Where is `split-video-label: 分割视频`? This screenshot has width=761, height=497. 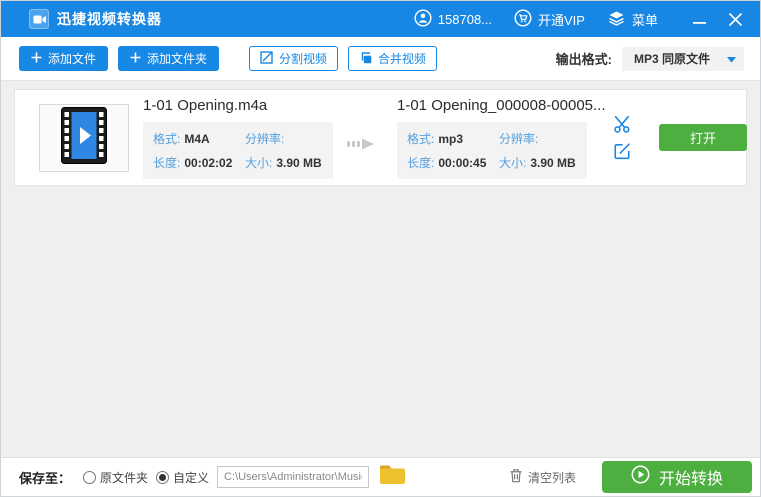
split-video-label: 分割视频 is located at coordinates (303, 59).